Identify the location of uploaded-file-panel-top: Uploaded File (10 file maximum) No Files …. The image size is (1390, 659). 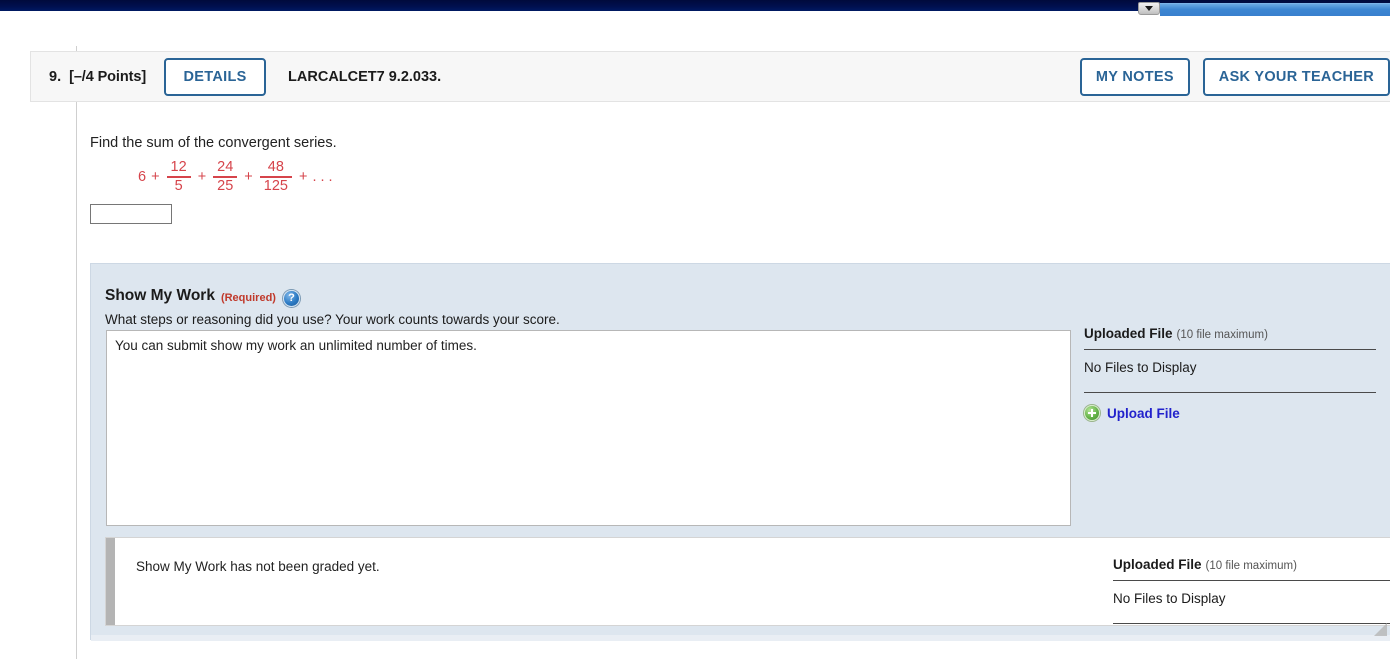
(1230, 373).